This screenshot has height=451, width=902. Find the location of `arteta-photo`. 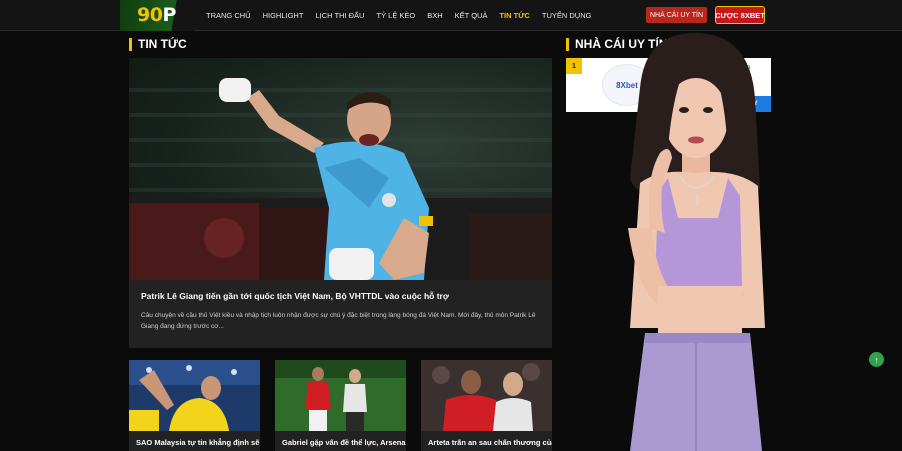

arteta-photo is located at coordinates (486, 395).